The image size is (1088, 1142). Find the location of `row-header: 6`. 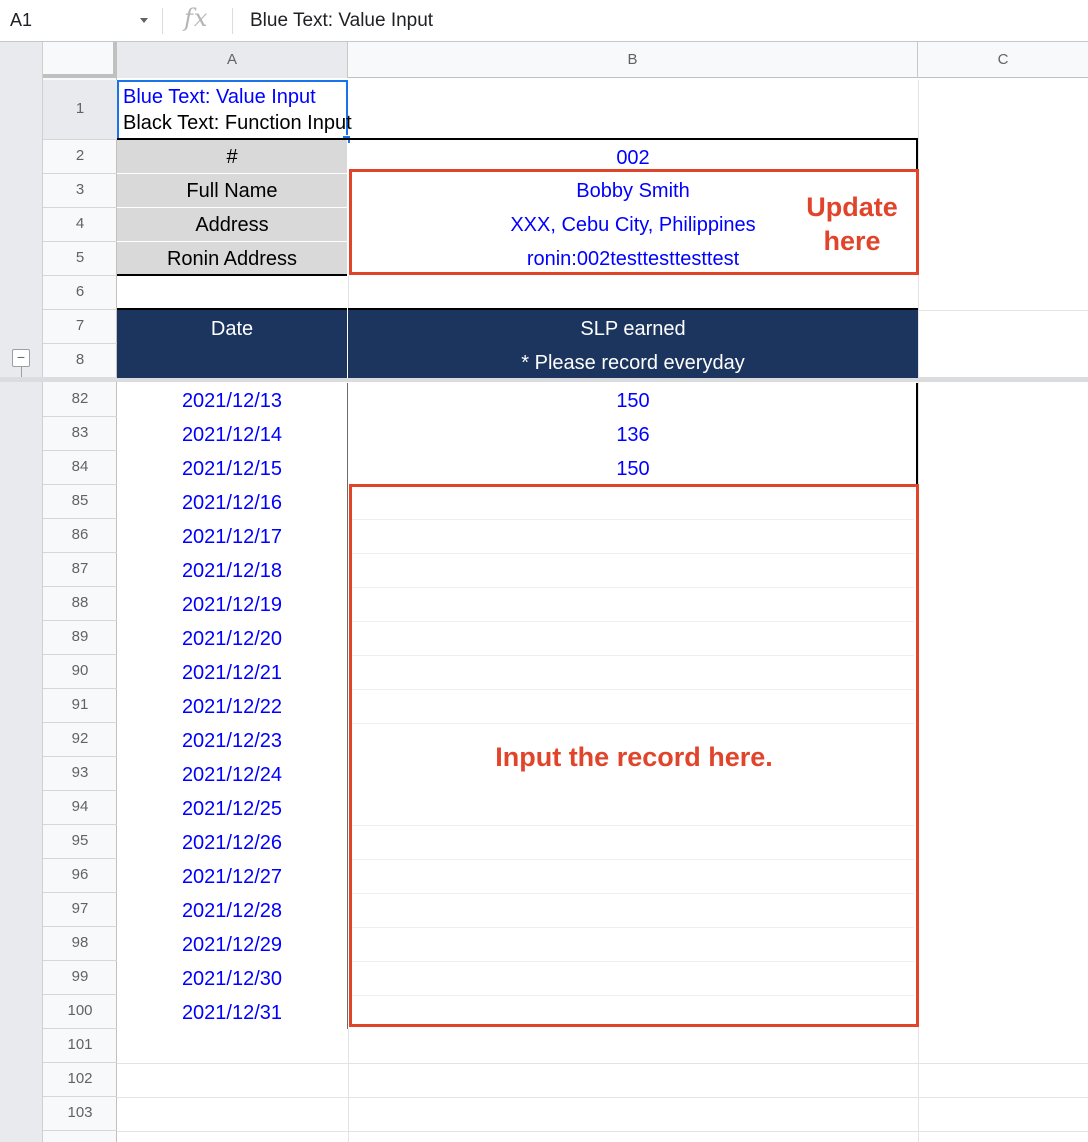

row-header: 6 is located at coordinates (80, 293).